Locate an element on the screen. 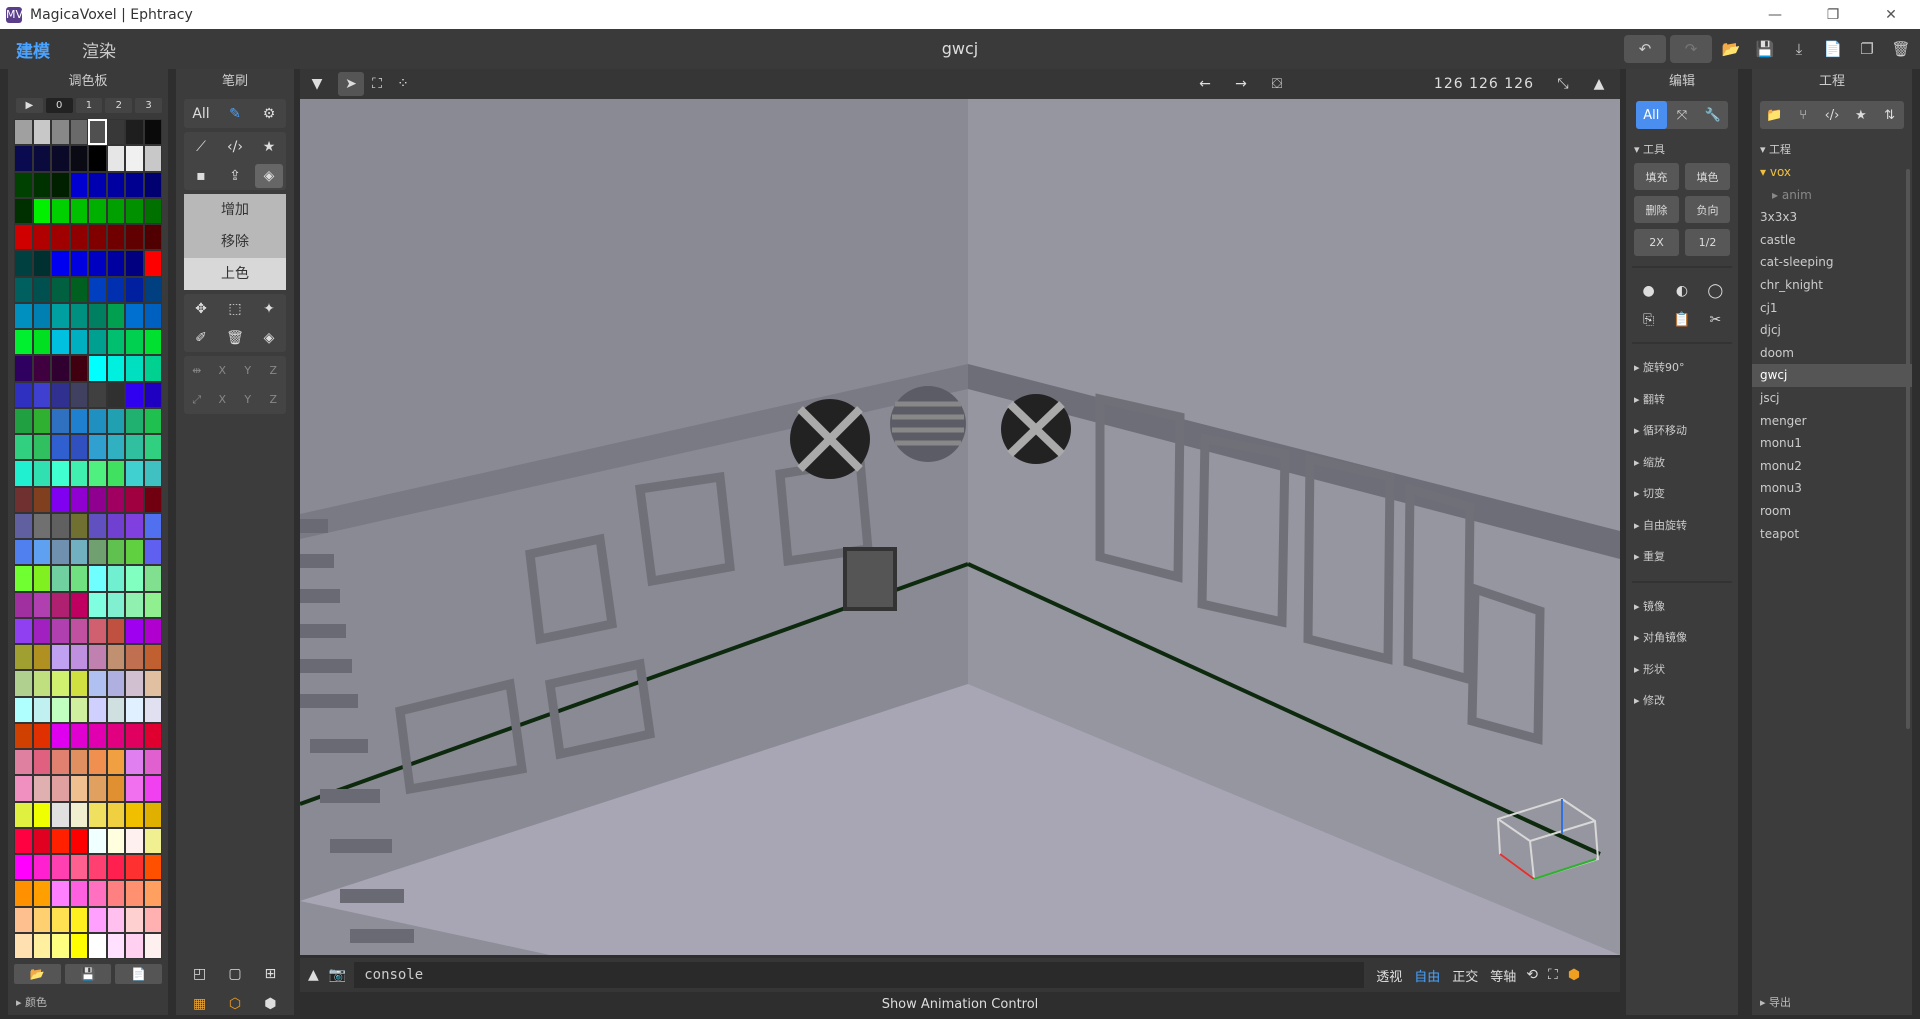  fill-color-button: 填色 is located at coordinates (1707, 176).